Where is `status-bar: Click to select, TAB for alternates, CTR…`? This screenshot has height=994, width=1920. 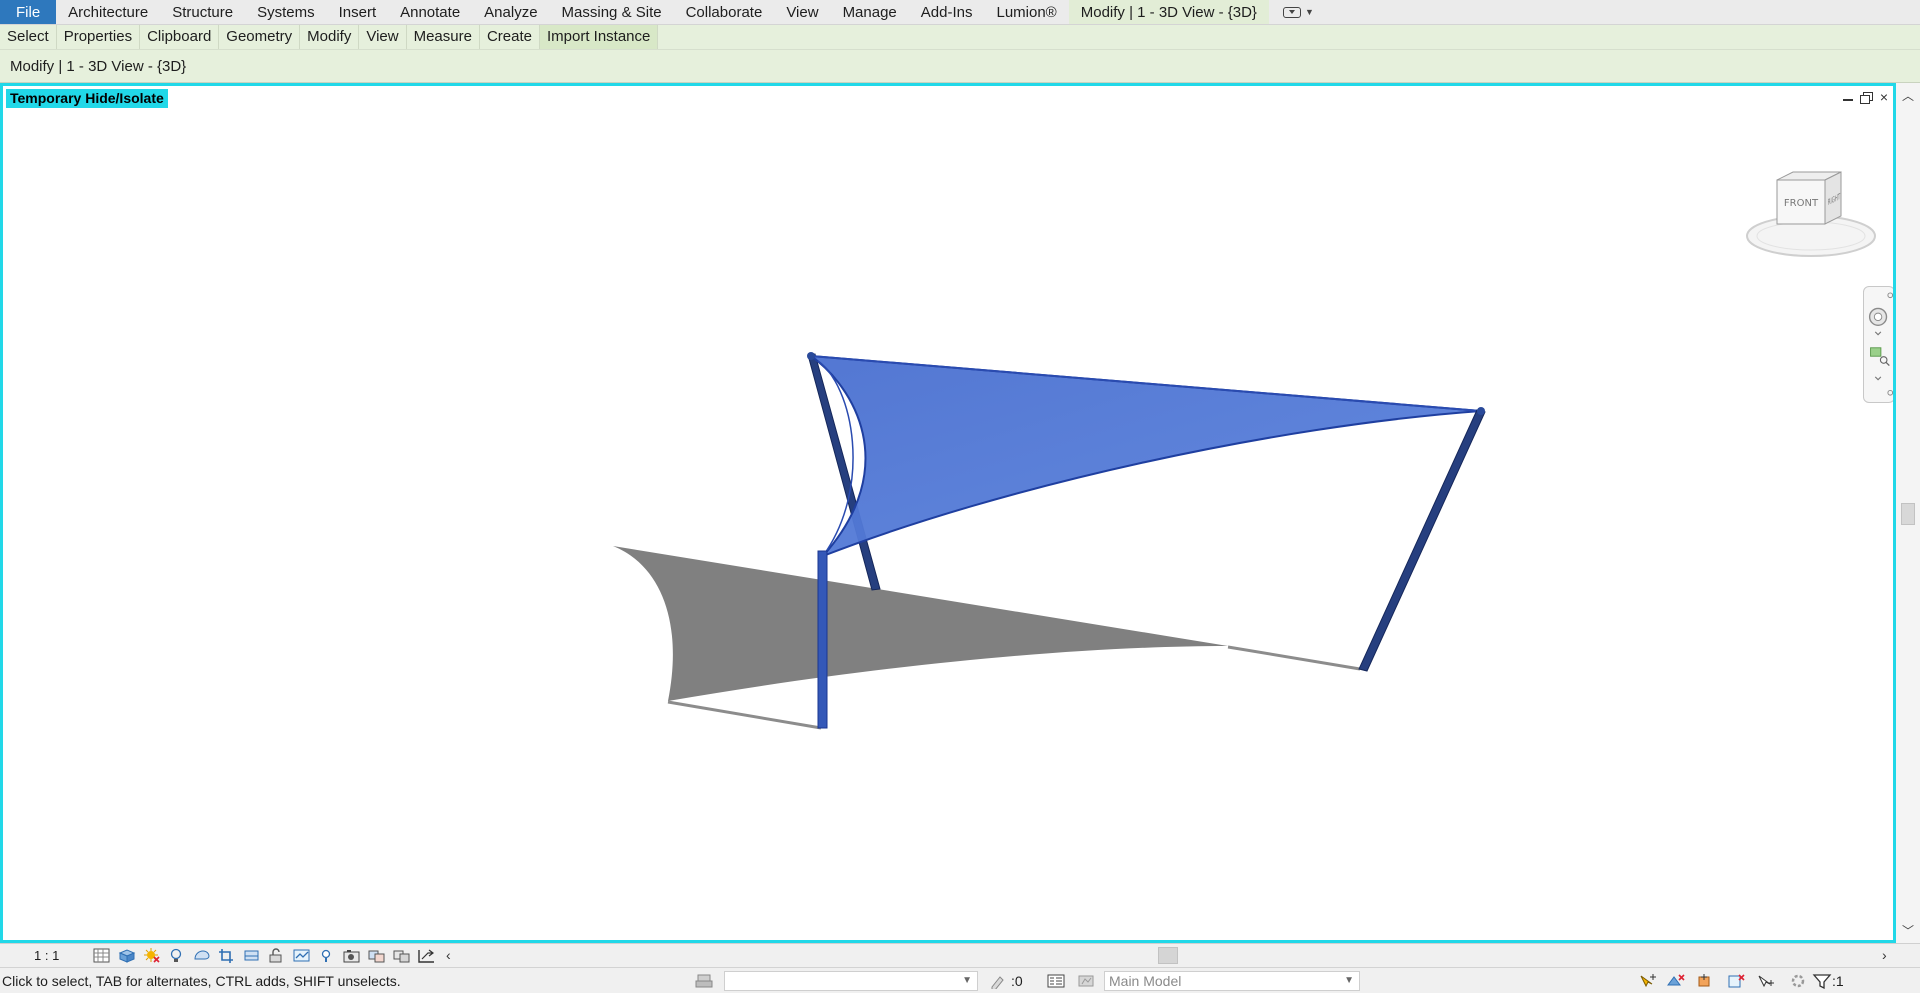
status-bar: Click to select, TAB for alternates, CTR… is located at coordinates (960, 980).